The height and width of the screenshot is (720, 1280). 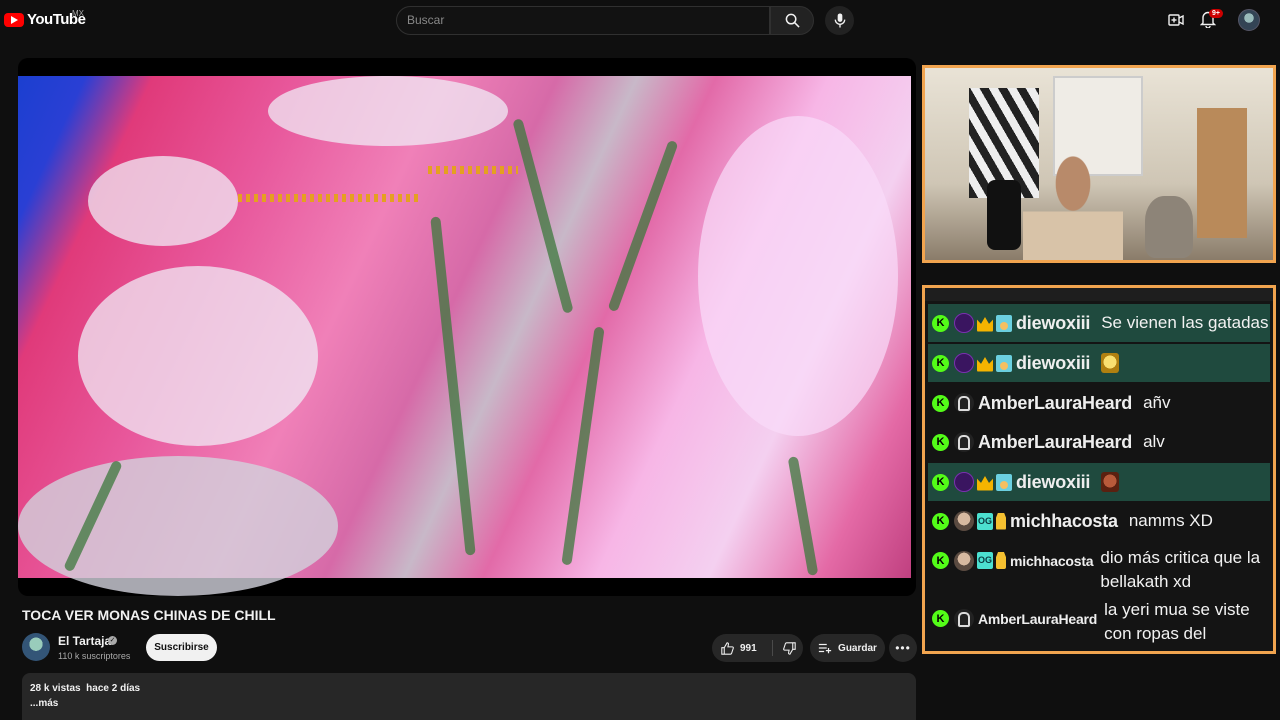 What do you see at coordinates (178, 526) in the screenshot?
I see `fabric-detail` at bounding box center [178, 526].